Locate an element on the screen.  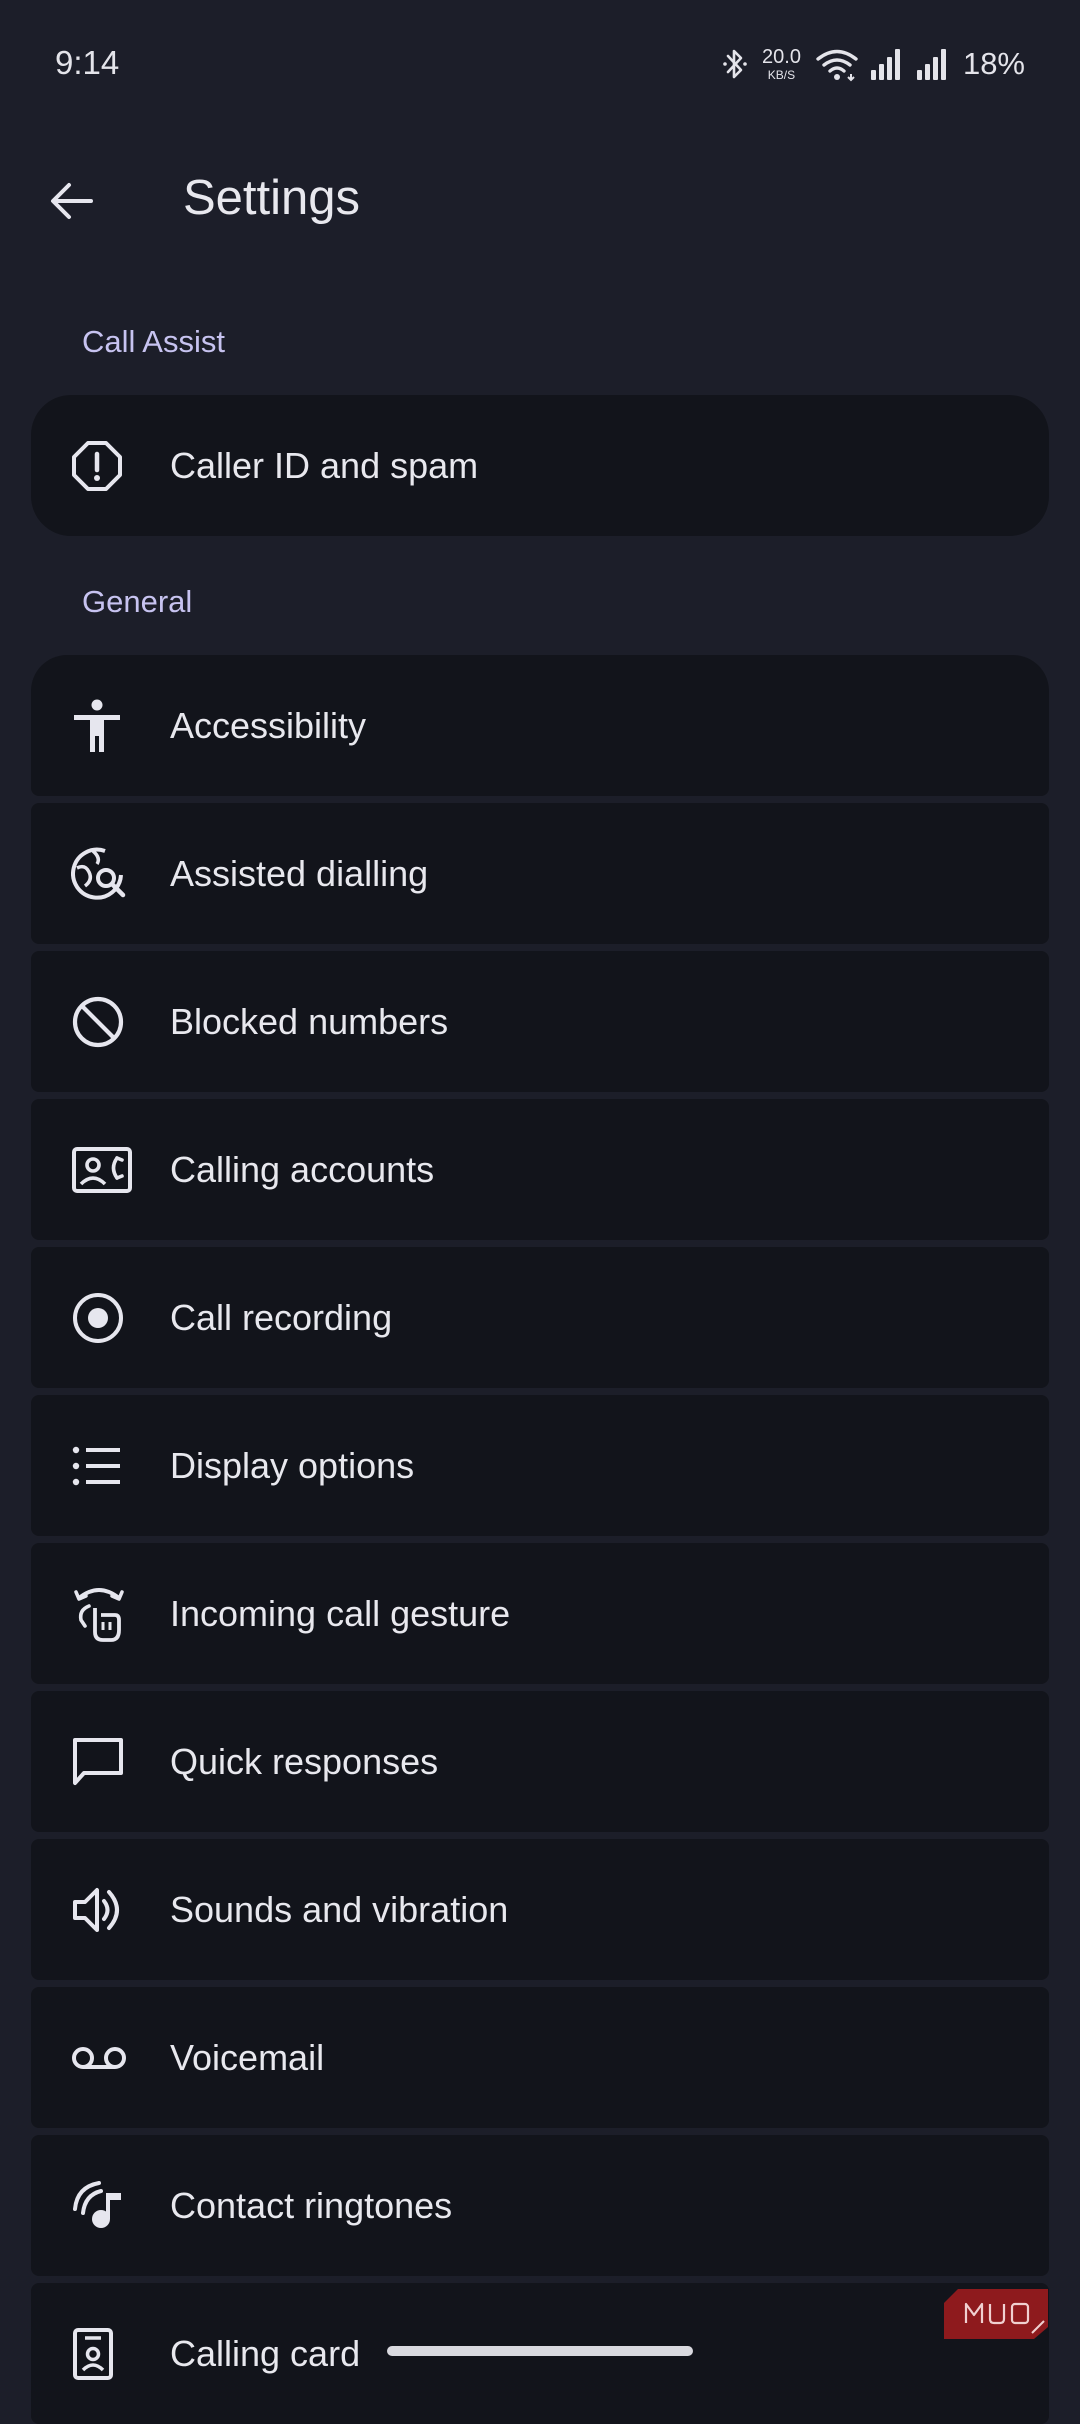
settings-item-contact-ringtones: Contact ringtones is located at coordinates (540, 2205).